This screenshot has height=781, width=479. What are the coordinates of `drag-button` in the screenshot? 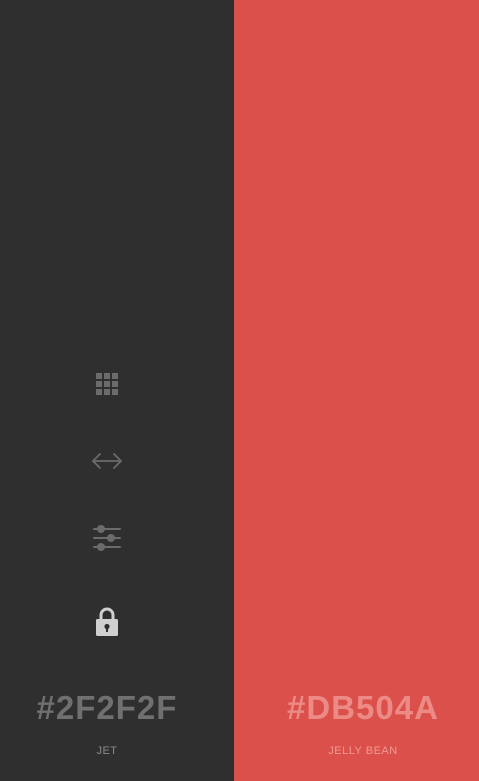 It's located at (107, 461).